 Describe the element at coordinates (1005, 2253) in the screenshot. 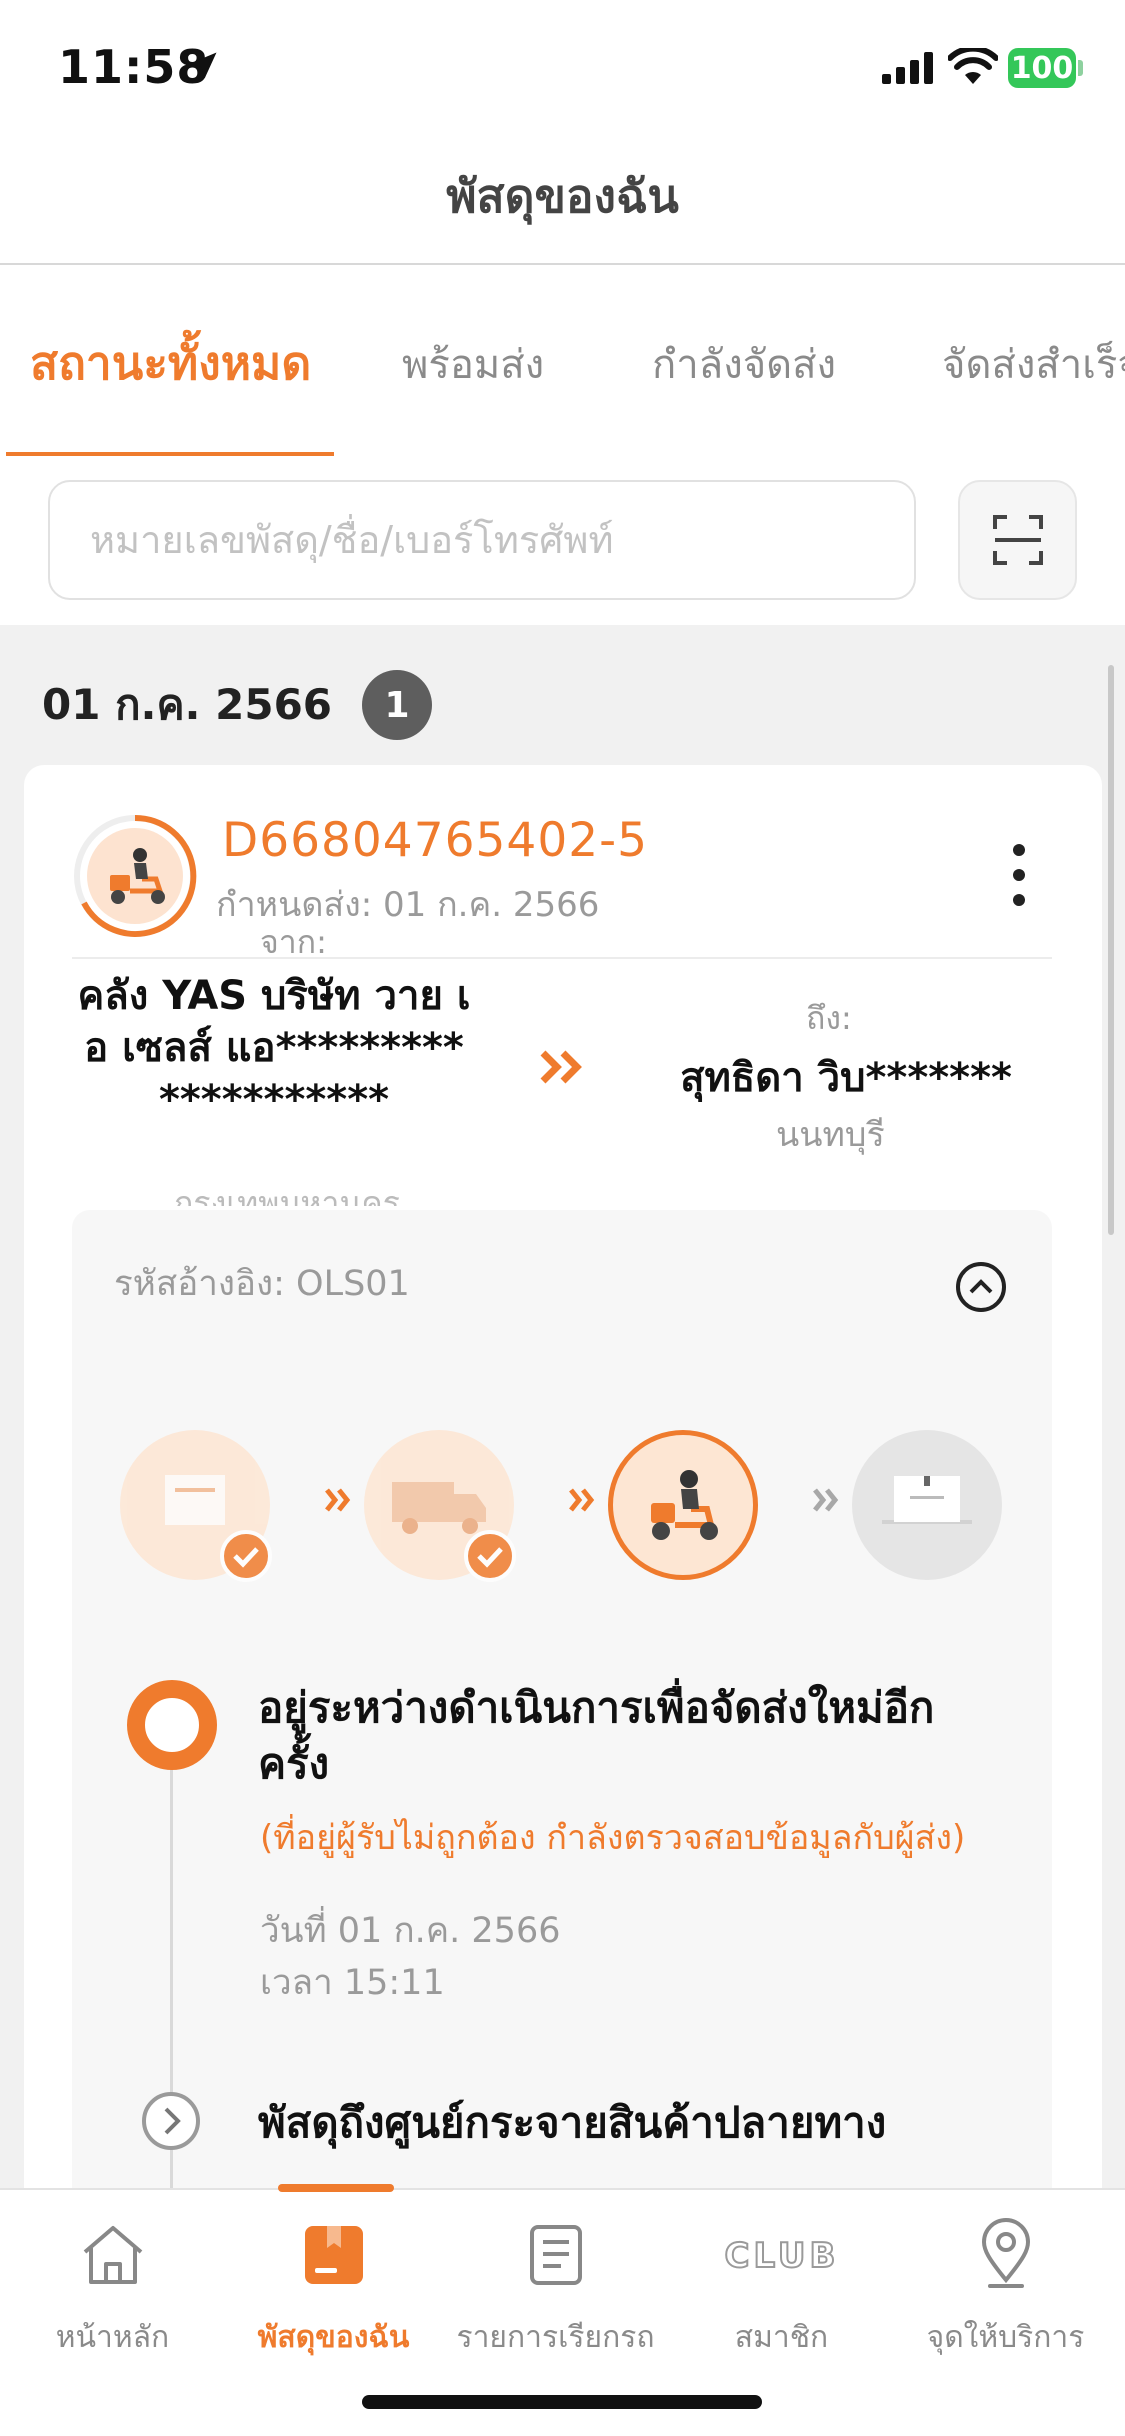

I see `location-pin-icon` at that location.